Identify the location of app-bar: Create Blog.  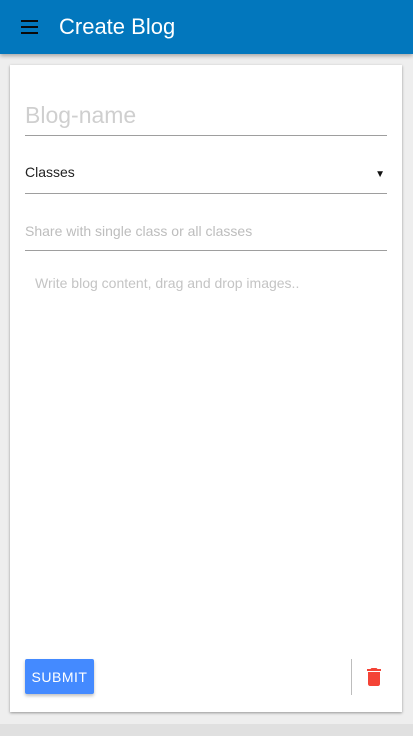
(206, 27).